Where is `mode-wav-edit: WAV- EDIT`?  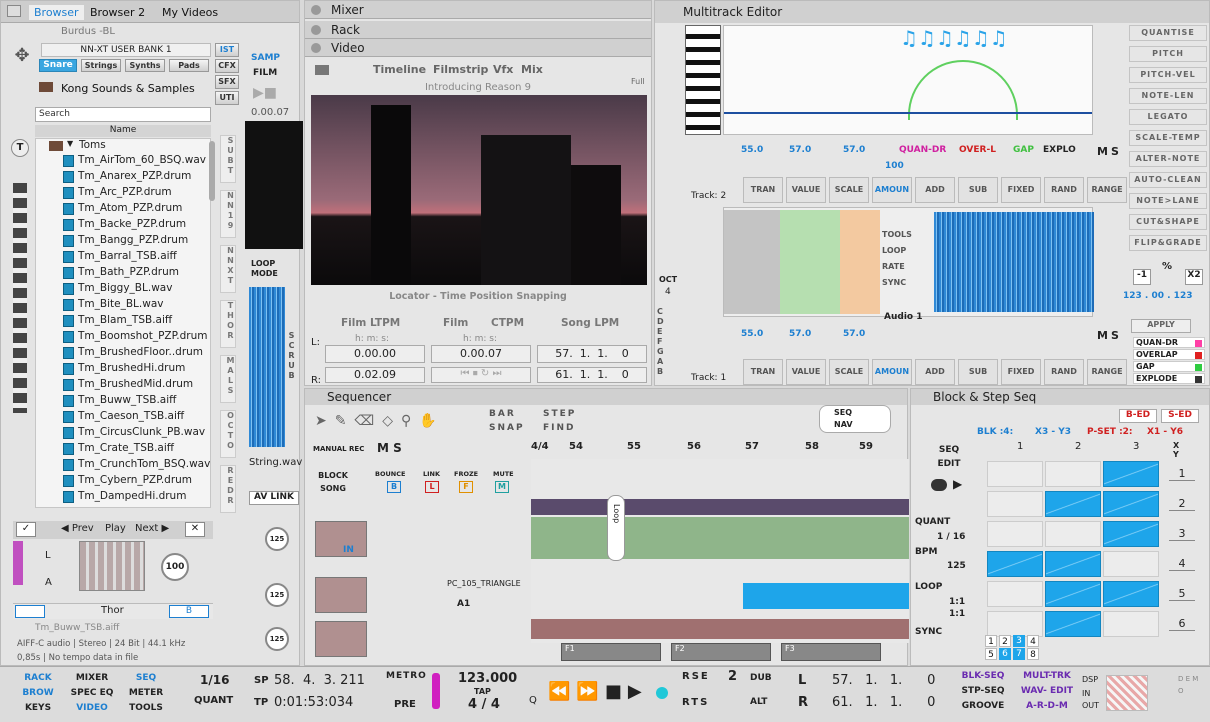 mode-wav-edit: WAV- EDIT is located at coordinates (1047, 691).